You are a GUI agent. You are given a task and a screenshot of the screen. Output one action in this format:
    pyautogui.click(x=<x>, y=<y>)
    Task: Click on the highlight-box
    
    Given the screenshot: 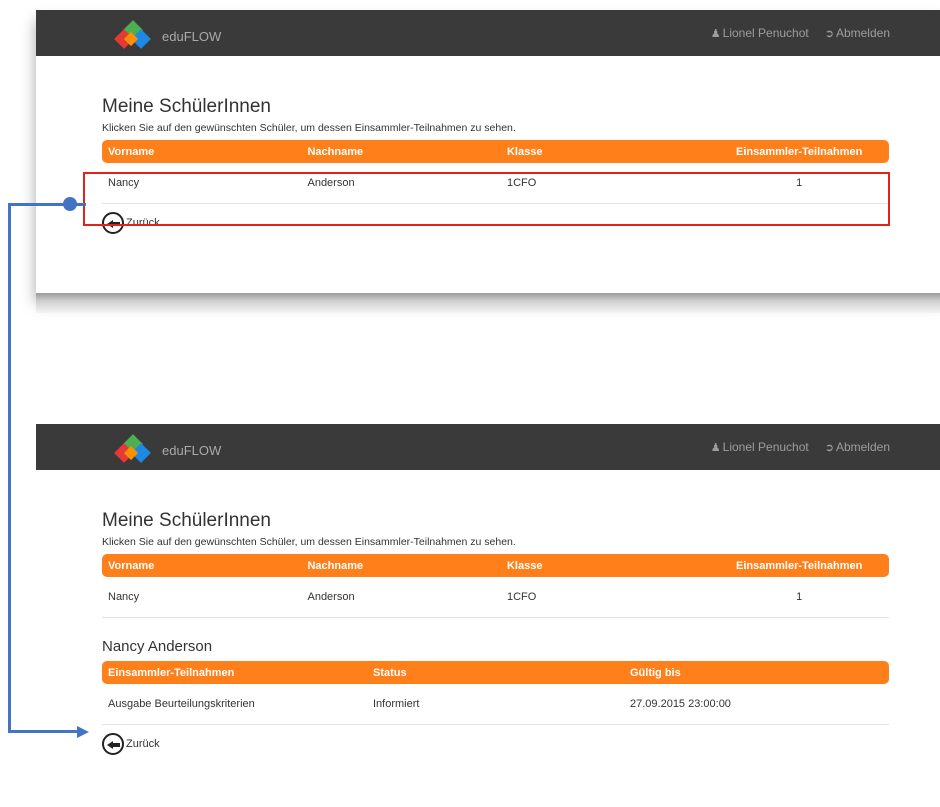 What is the action you would take?
    pyautogui.click(x=486, y=199)
    